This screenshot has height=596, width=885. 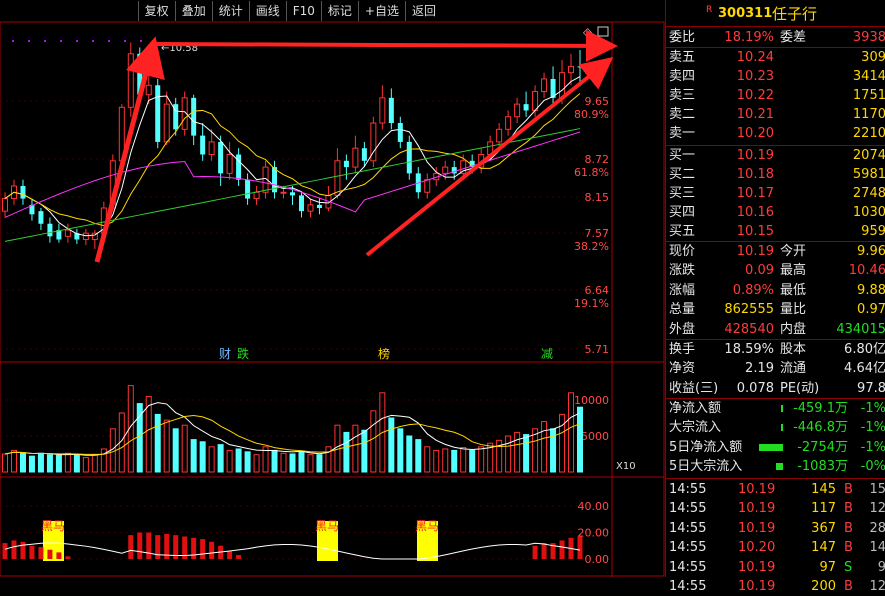 What do you see at coordinates (775, 408) in the screenshot?
I see `flow-row: 净流入额 -459.1万 -1%` at bounding box center [775, 408].